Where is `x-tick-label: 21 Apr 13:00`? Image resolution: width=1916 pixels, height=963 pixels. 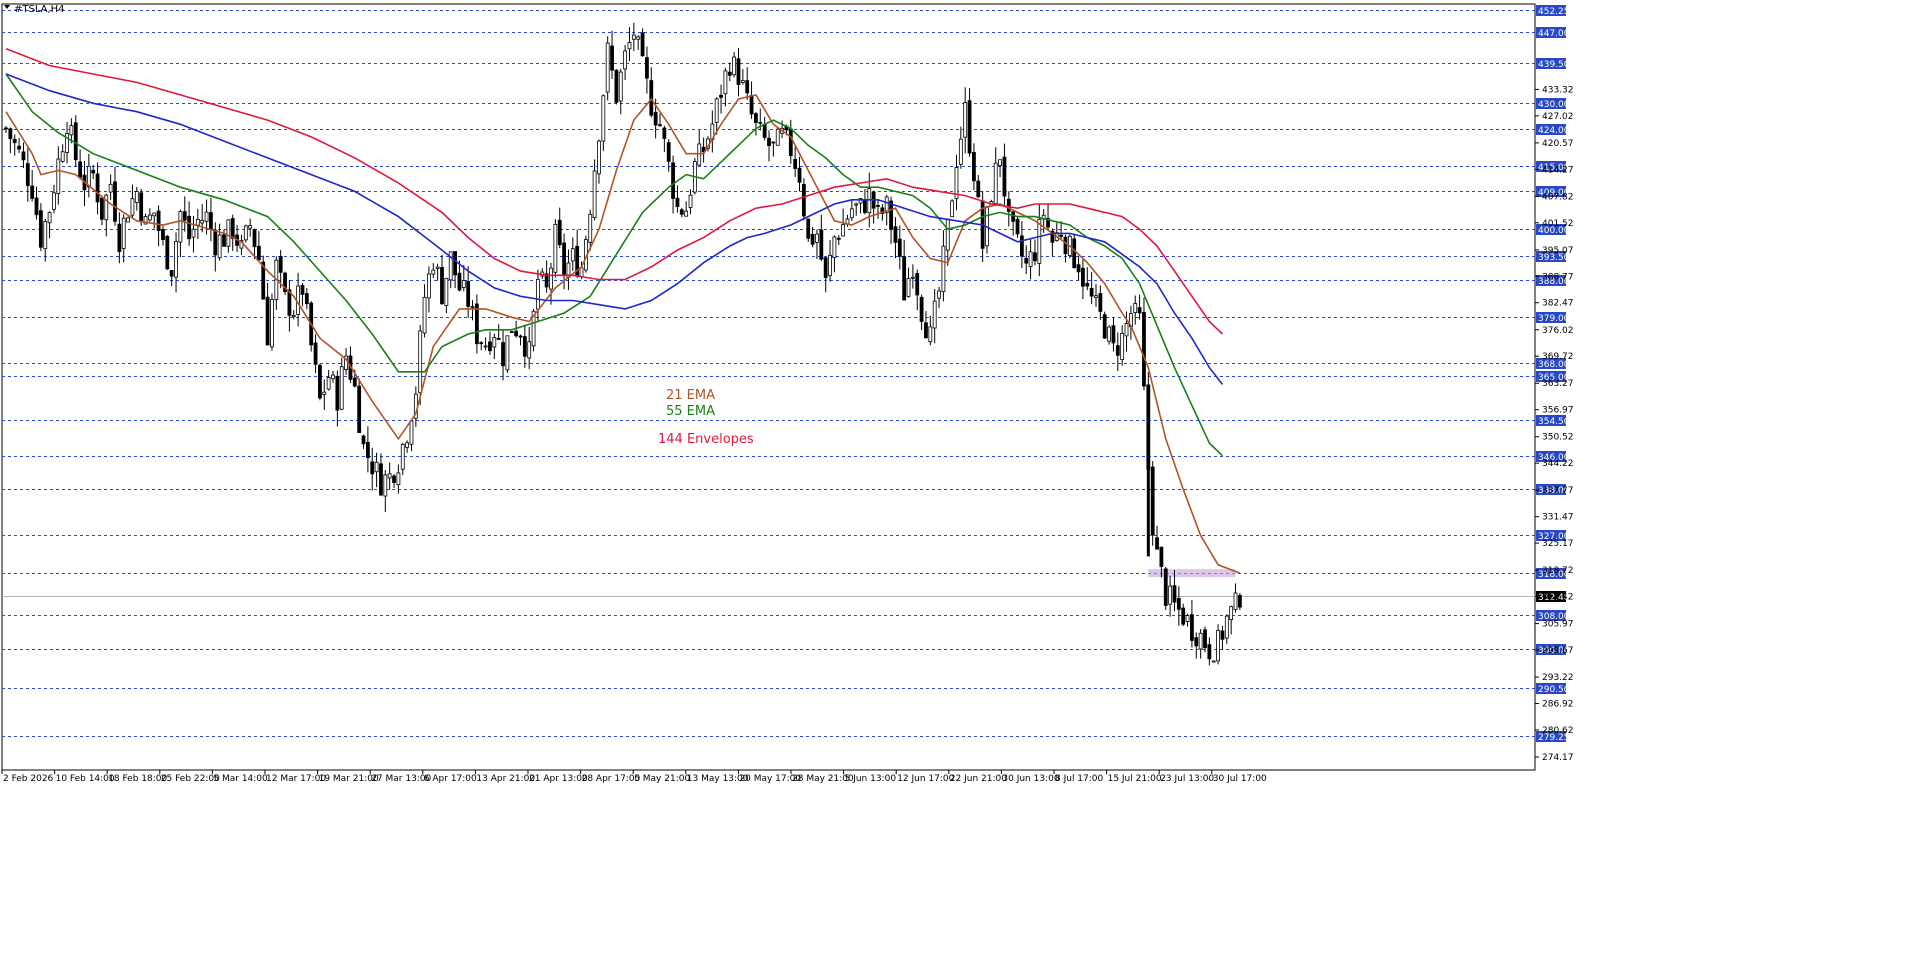
x-tick-label: 21 Apr 13:00 is located at coordinates (558, 779).